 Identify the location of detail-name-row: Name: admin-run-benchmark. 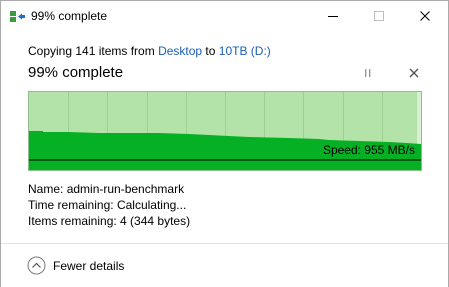
(109, 189).